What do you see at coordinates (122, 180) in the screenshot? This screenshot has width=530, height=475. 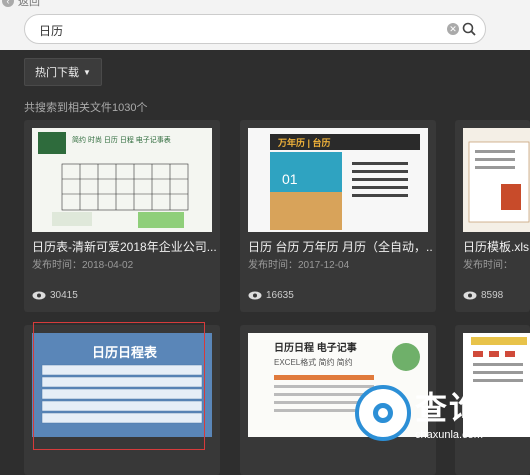 I see `card-thumbnail: 简约 时尚 日历 日程 电子记事表` at bounding box center [122, 180].